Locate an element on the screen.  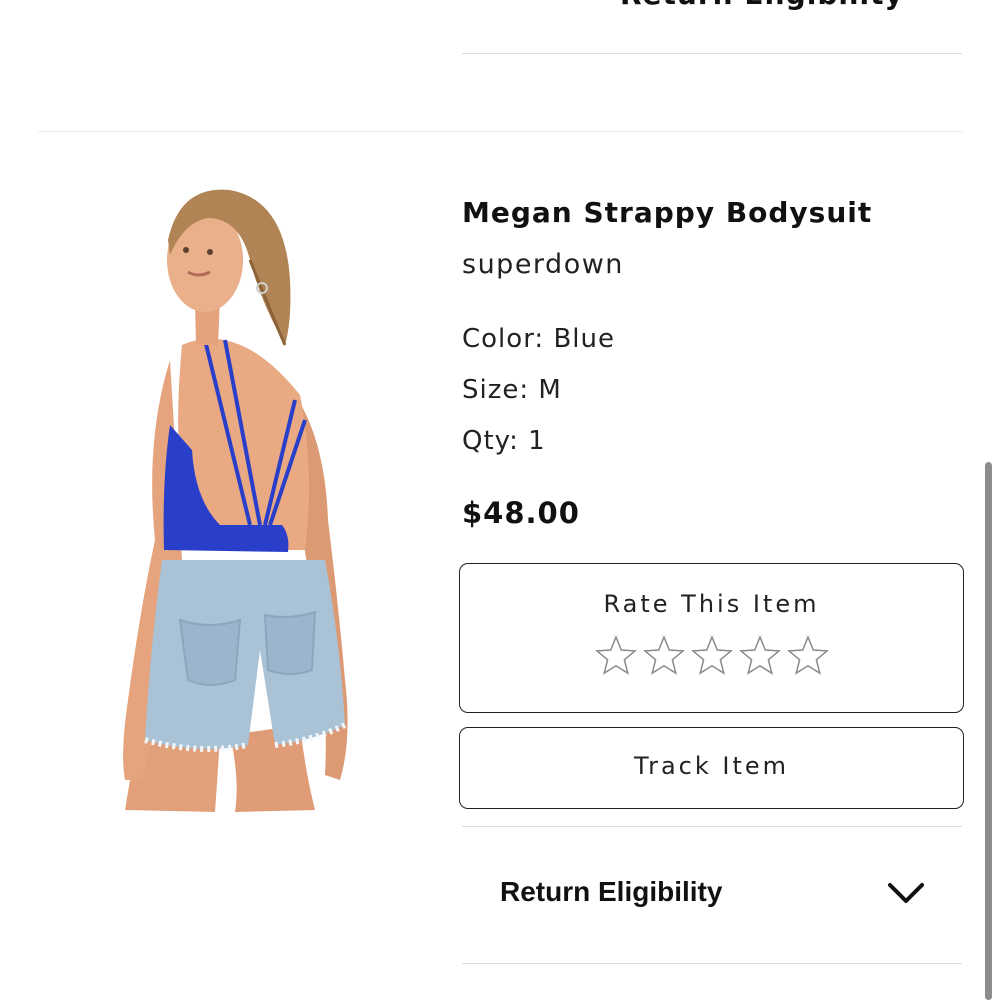
chevron-down-icon is located at coordinates (906, 893).